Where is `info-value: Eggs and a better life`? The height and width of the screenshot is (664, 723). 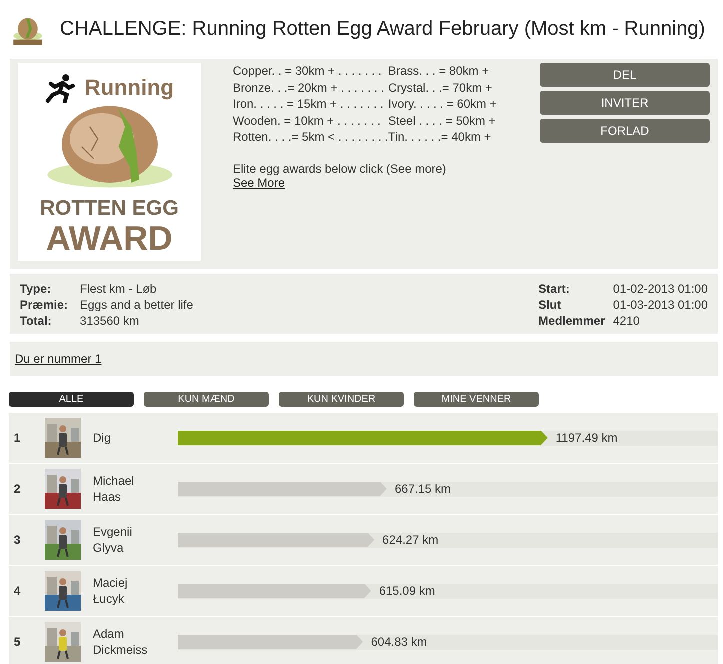 info-value: Eggs and a better life is located at coordinates (137, 305).